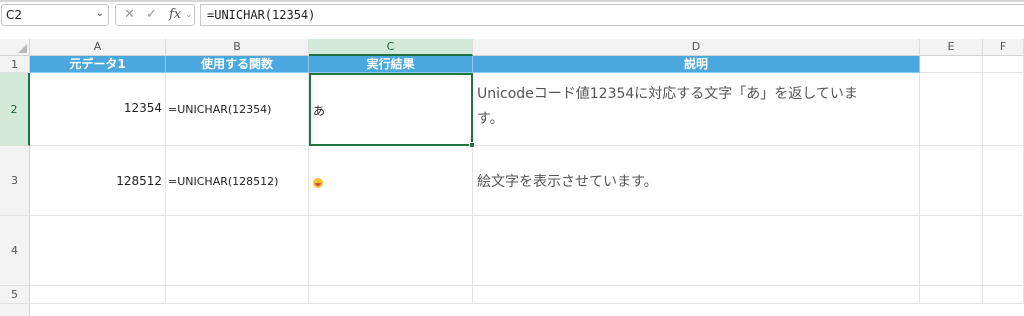 The image size is (1024, 316). I want to click on row-header-2: 2, so click(15, 109).